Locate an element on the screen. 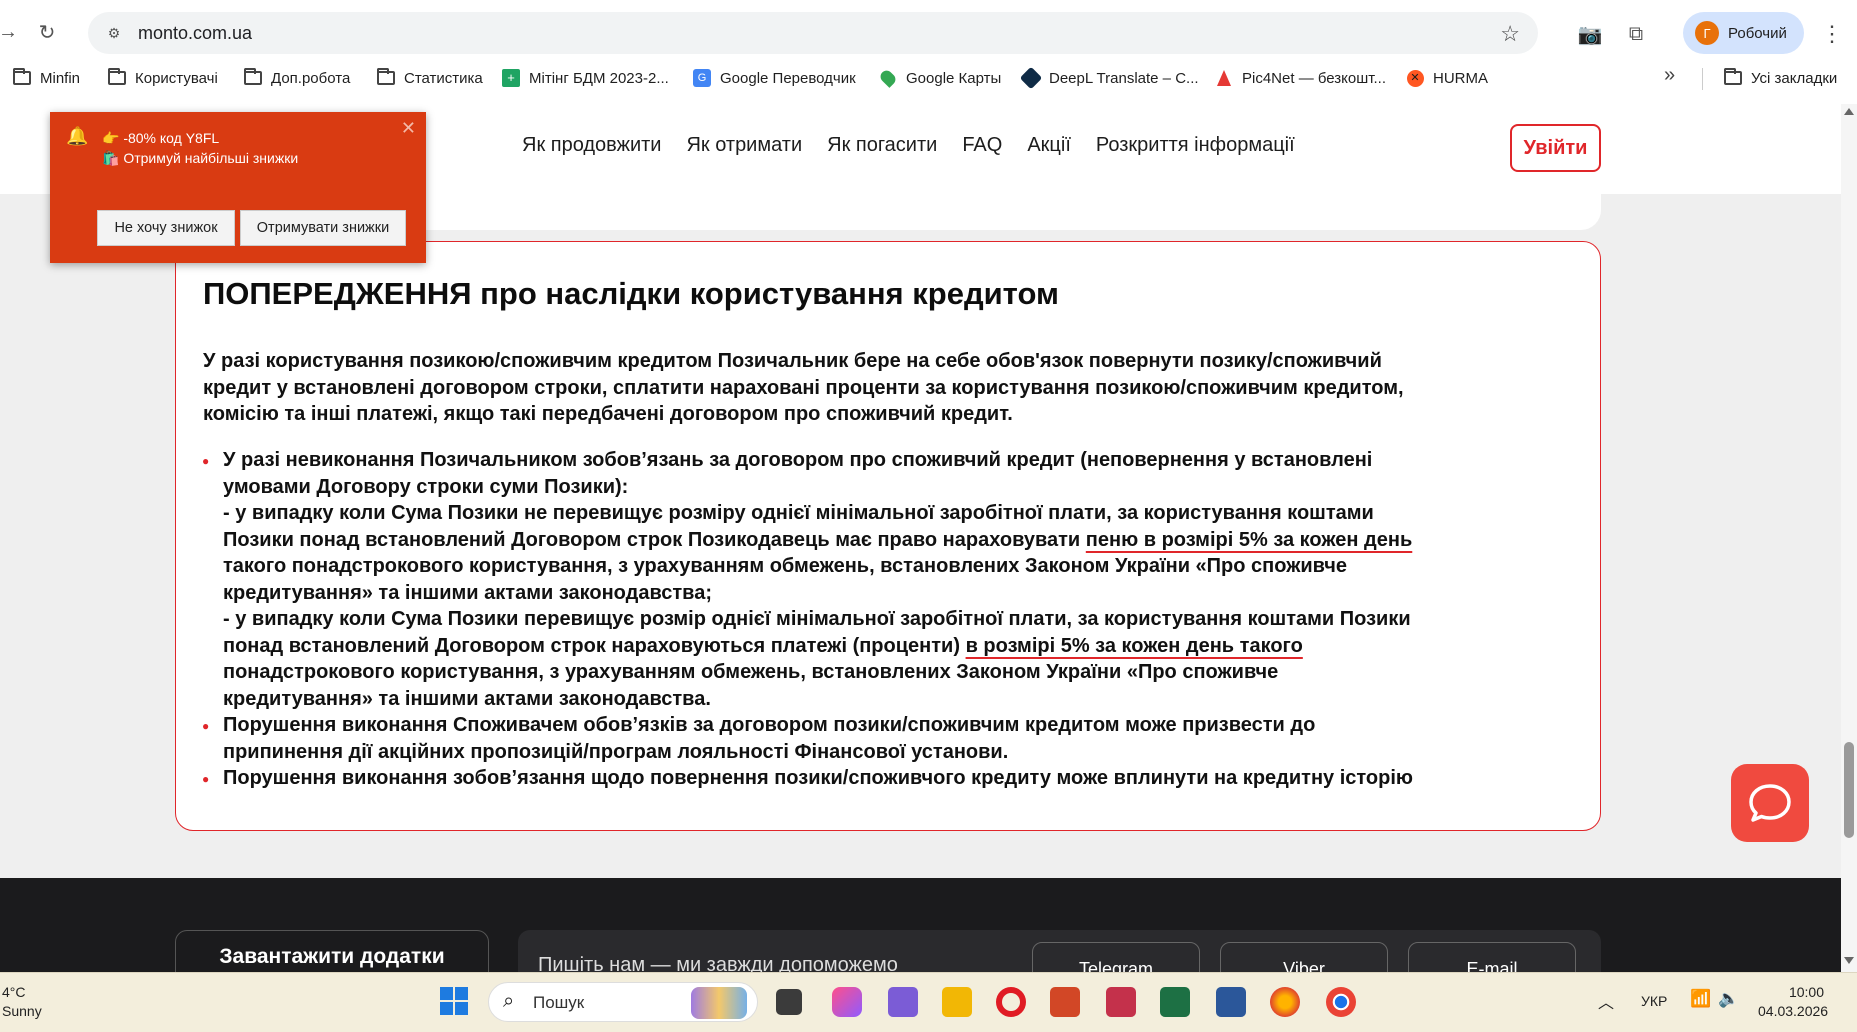  creative-cloud-icon is located at coordinates (847, 1002).